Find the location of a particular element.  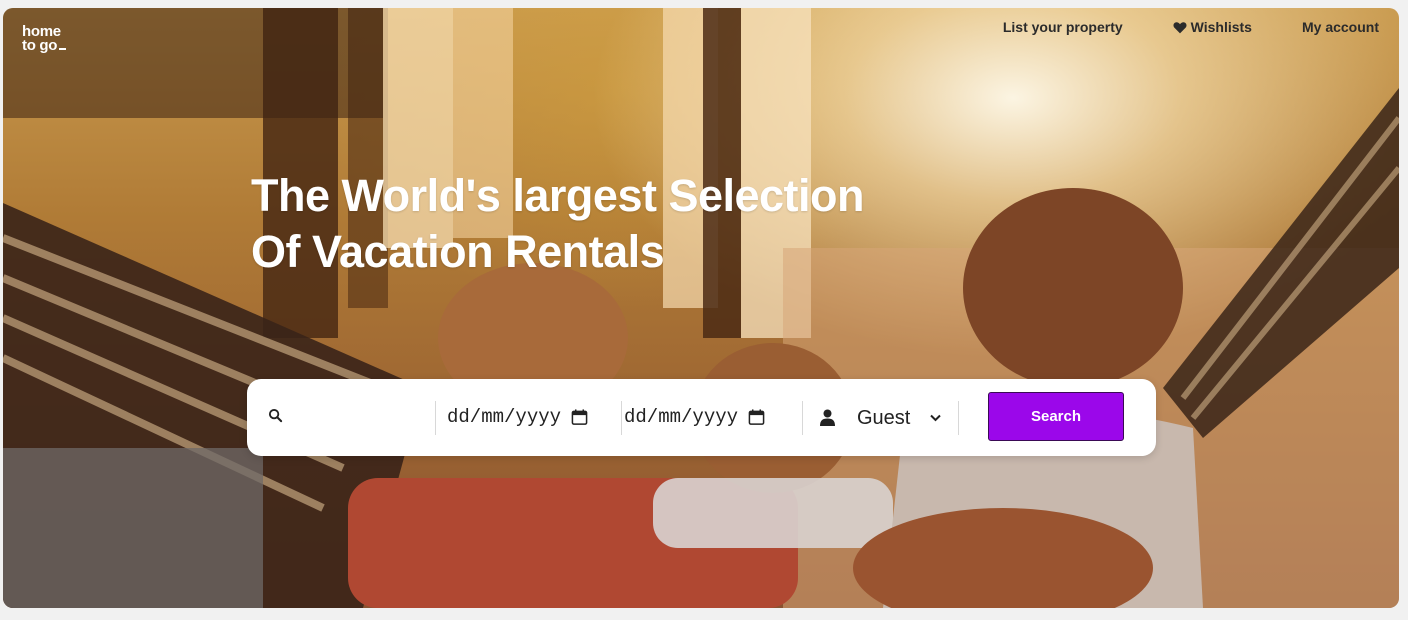

checkin-date-input: dd/mm/yyyy is located at coordinates (517, 417).